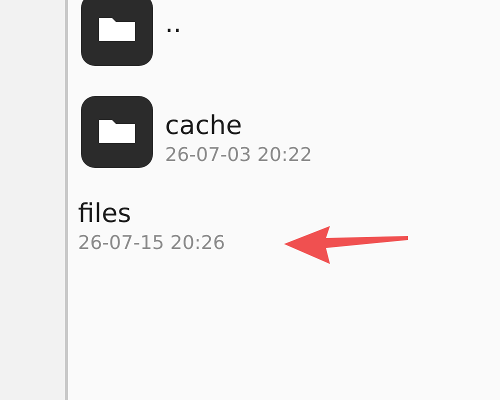 This screenshot has width=500, height=400. What do you see at coordinates (204, 126) in the screenshot?
I see `entry-name: cache` at bounding box center [204, 126].